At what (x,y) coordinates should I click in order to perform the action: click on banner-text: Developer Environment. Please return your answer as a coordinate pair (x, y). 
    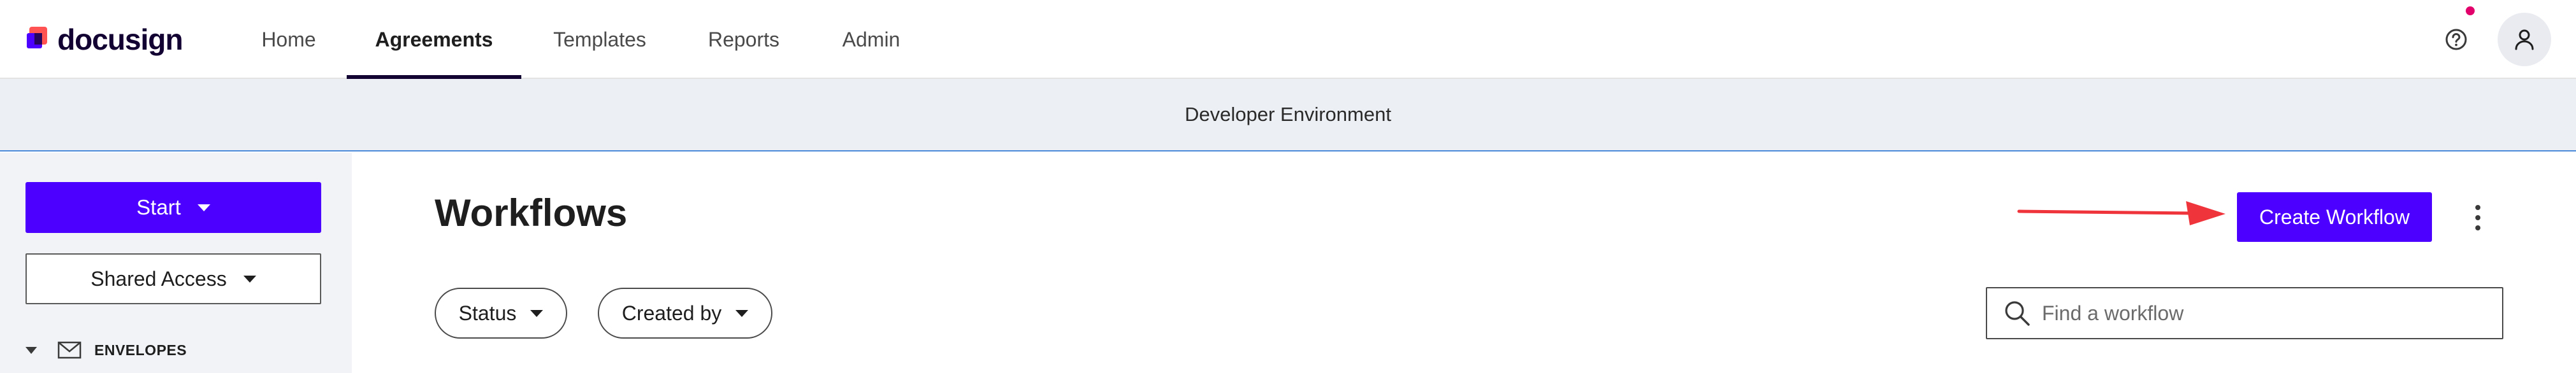
    Looking at the image, I should click on (1288, 114).